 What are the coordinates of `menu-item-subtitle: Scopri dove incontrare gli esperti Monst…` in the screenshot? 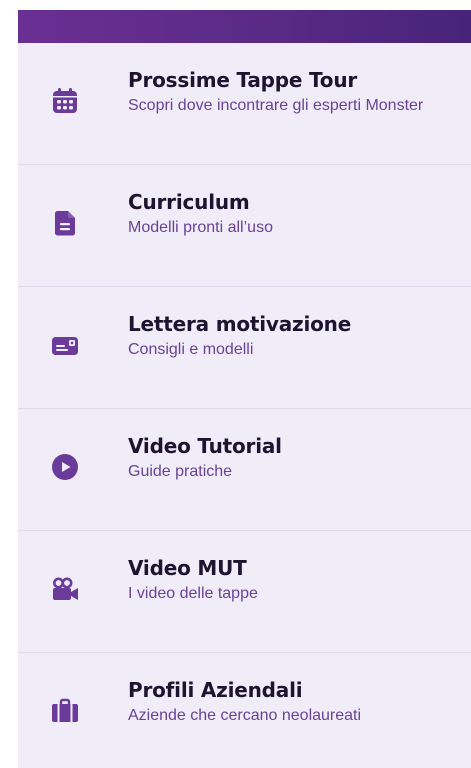 It's located at (276, 105).